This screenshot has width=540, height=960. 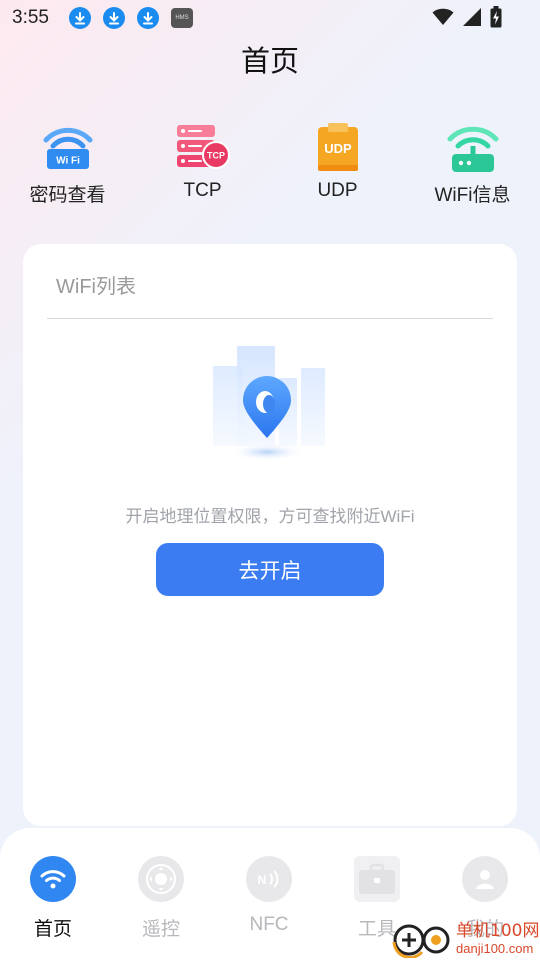 What do you see at coordinates (498, 931) in the screenshot?
I see `watermark-brand: 单机100网` at bounding box center [498, 931].